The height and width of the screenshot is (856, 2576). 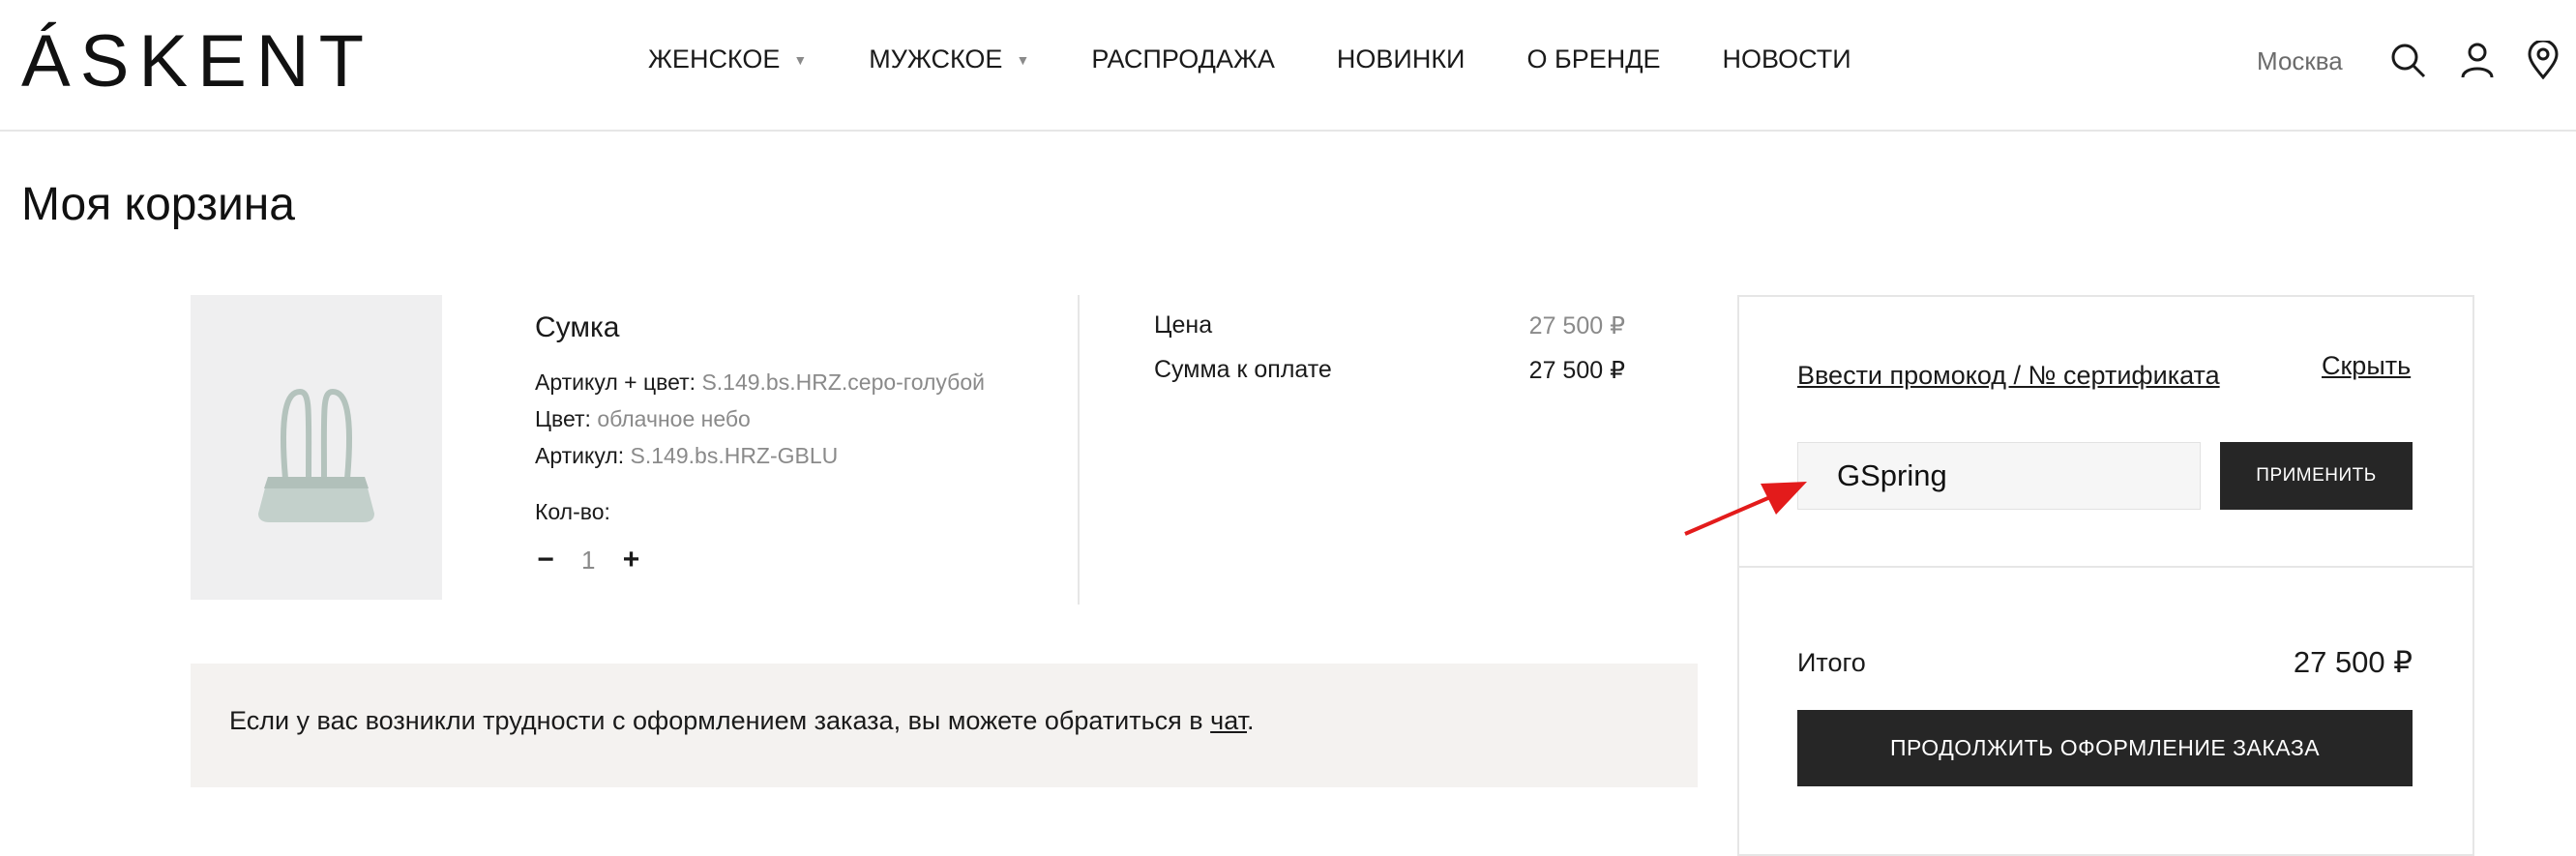 What do you see at coordinates (2407, 60) in the screenshot?
I see `search-icon` at bounding box center [2407, 60].